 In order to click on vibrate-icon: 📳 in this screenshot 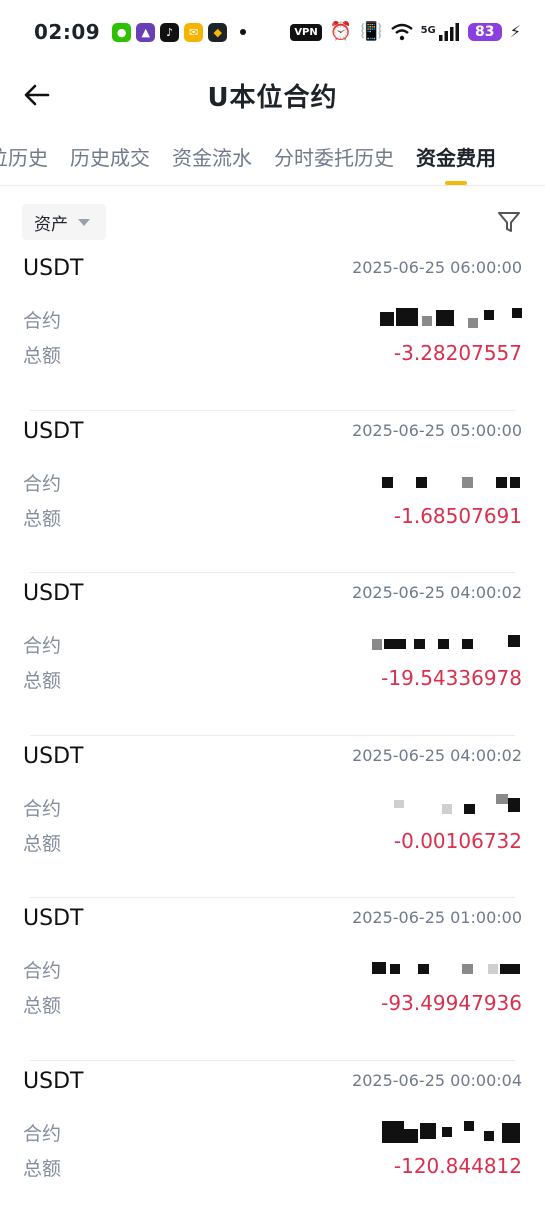, I will do `click(371, 32)`.